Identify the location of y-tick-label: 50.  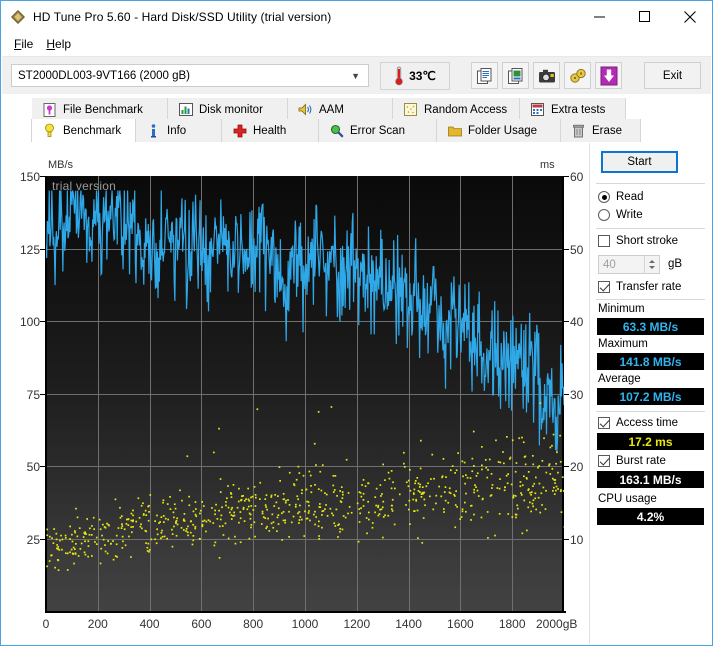
(33, 467).